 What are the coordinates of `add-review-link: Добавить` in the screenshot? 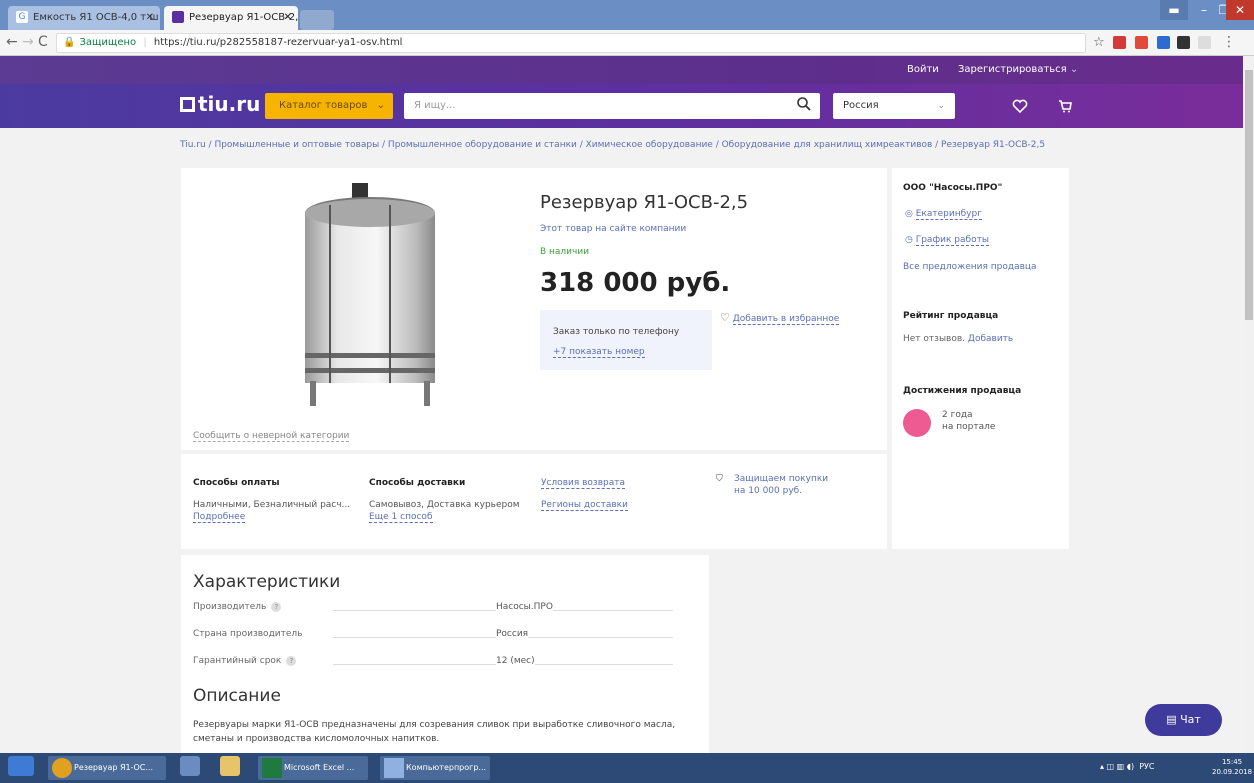 It's located at (990, 339).